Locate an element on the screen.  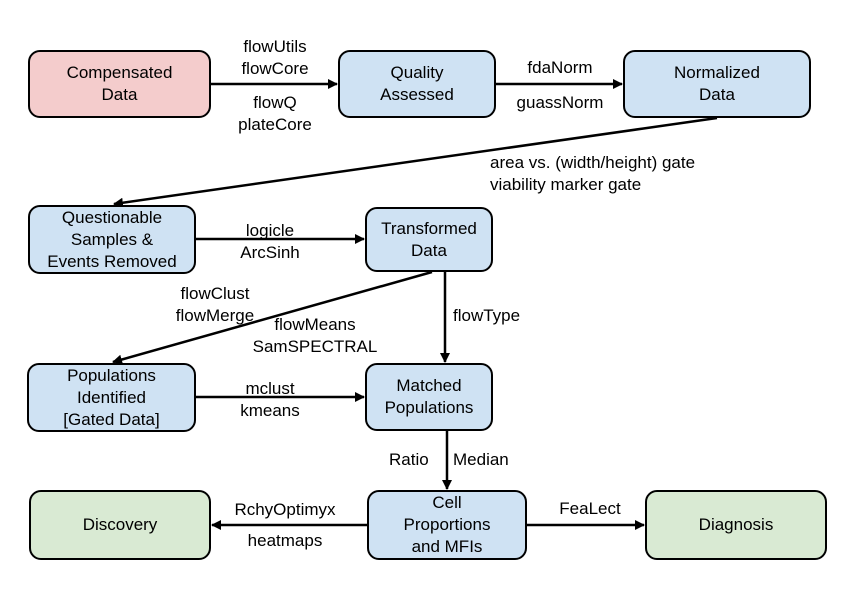
node-populations-identified: Populations Identified [Gated Data] is located at coordinates (111, 397).